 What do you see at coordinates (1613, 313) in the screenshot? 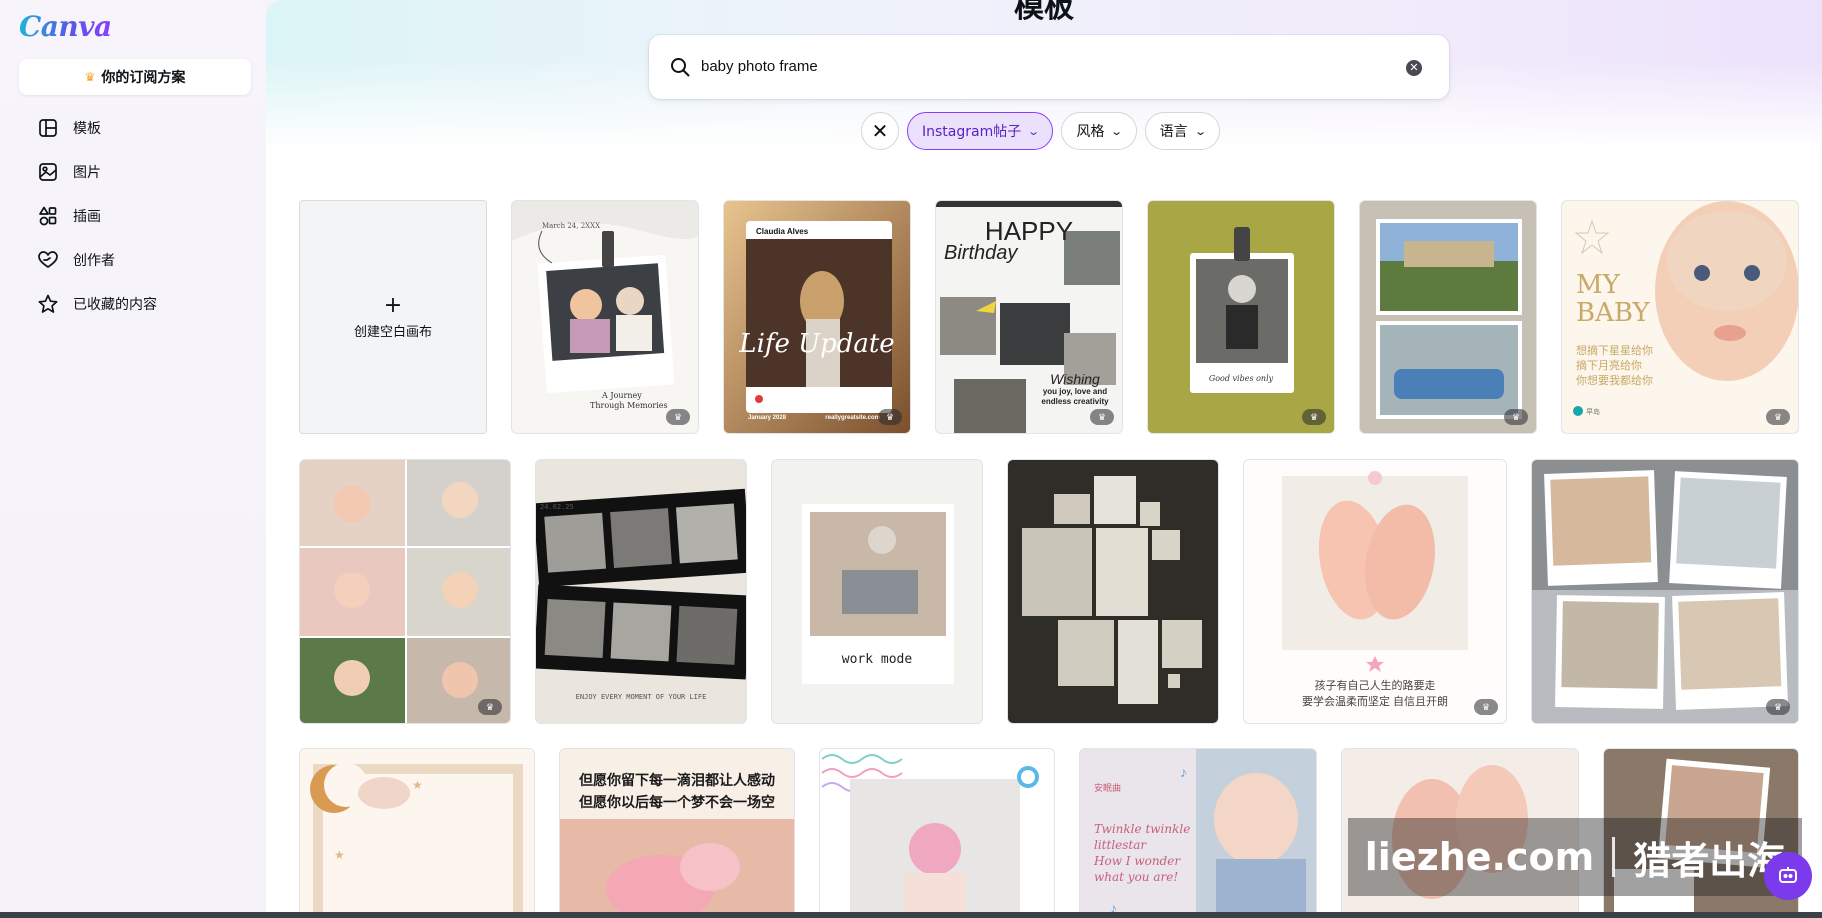
I see `template-text: BABY` at bounding box center [1613, 313].